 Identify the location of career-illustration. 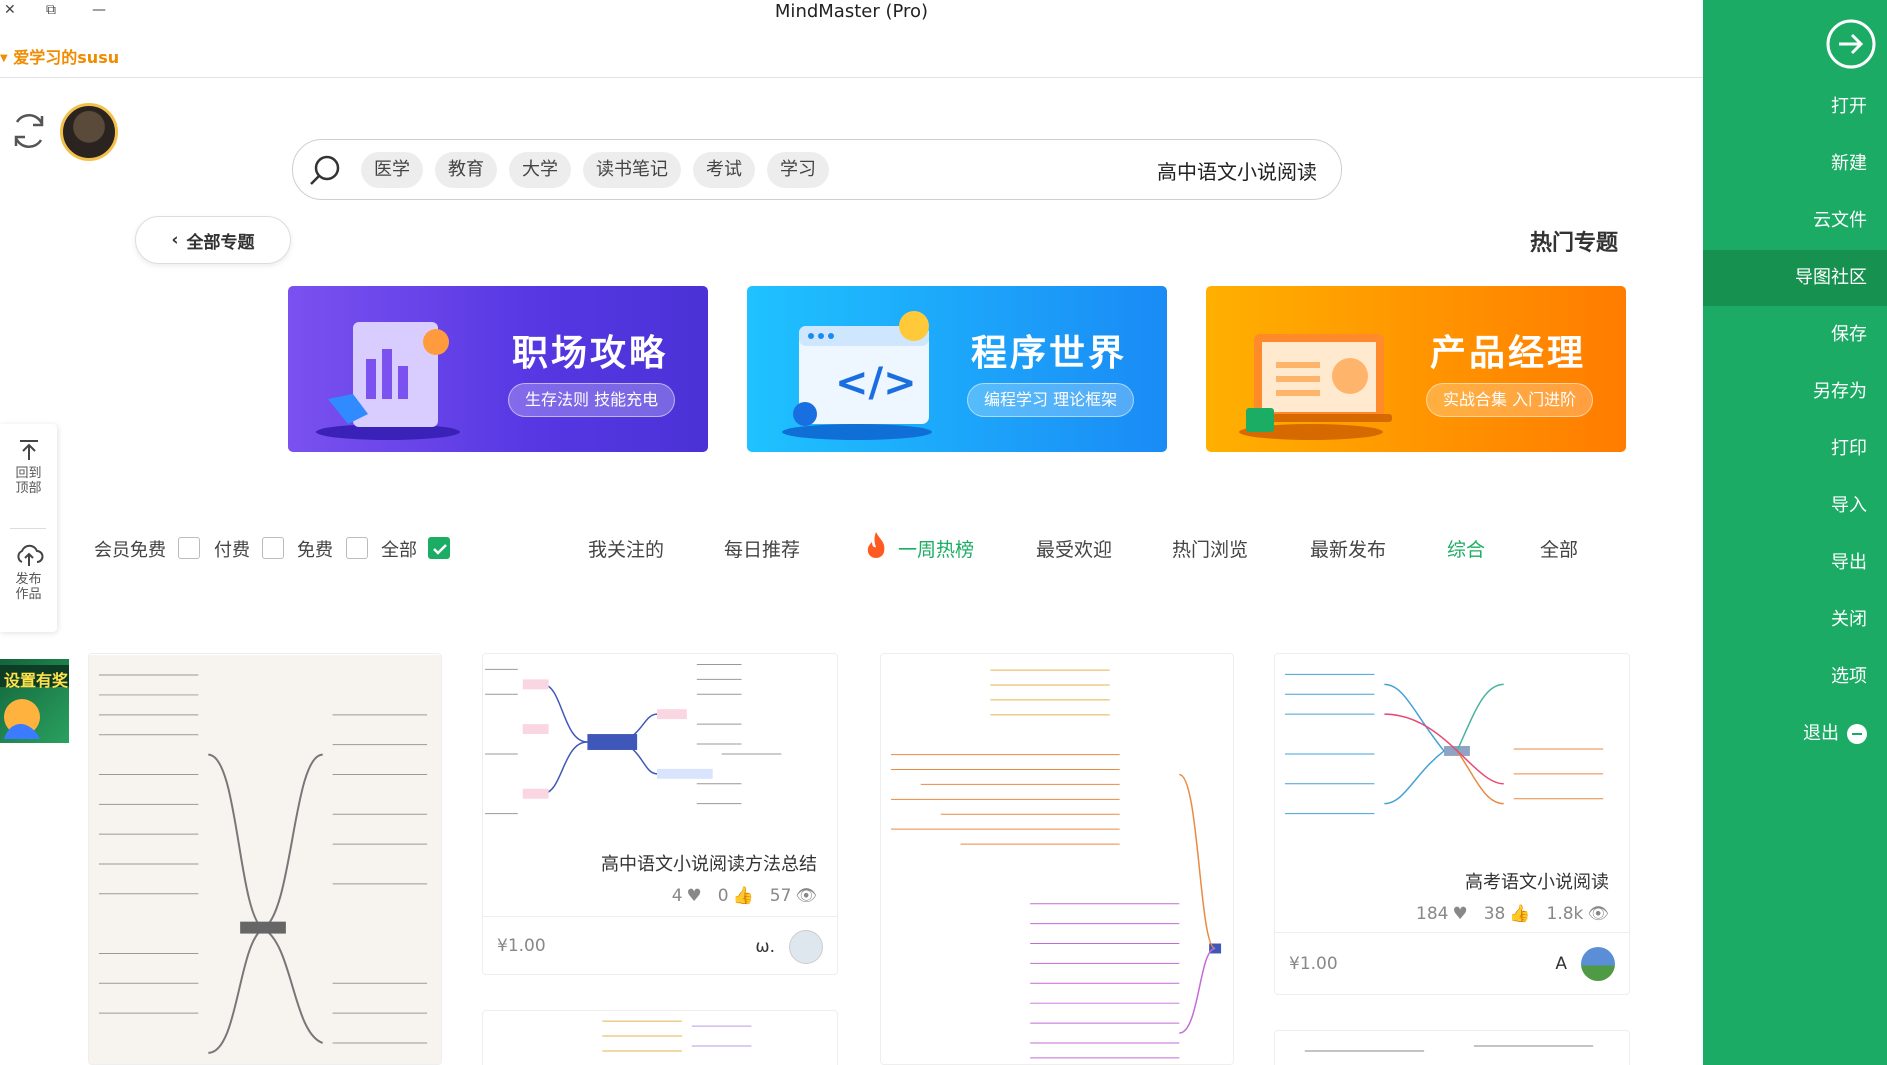
(388, 381).